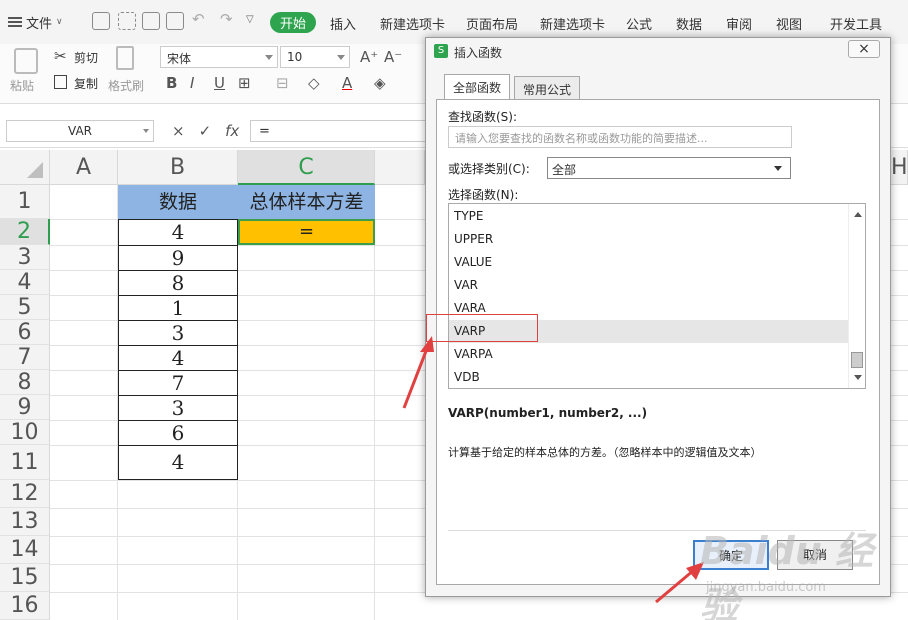 The image size is (908, 620). Describe the element at coordinates (547, 88) in the screenshot. I see `tab-common-formulas: 常用公式` at that location.